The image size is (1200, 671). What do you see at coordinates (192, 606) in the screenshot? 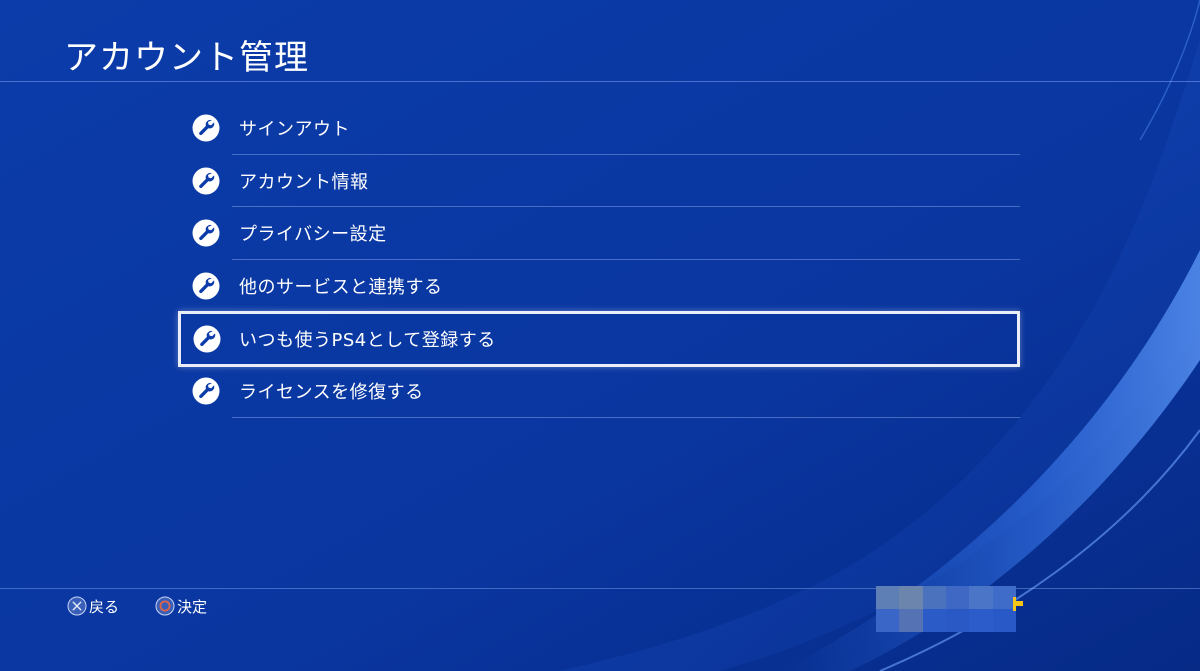
I see `confirm-label: 決定` at bounding box center [192, 606].